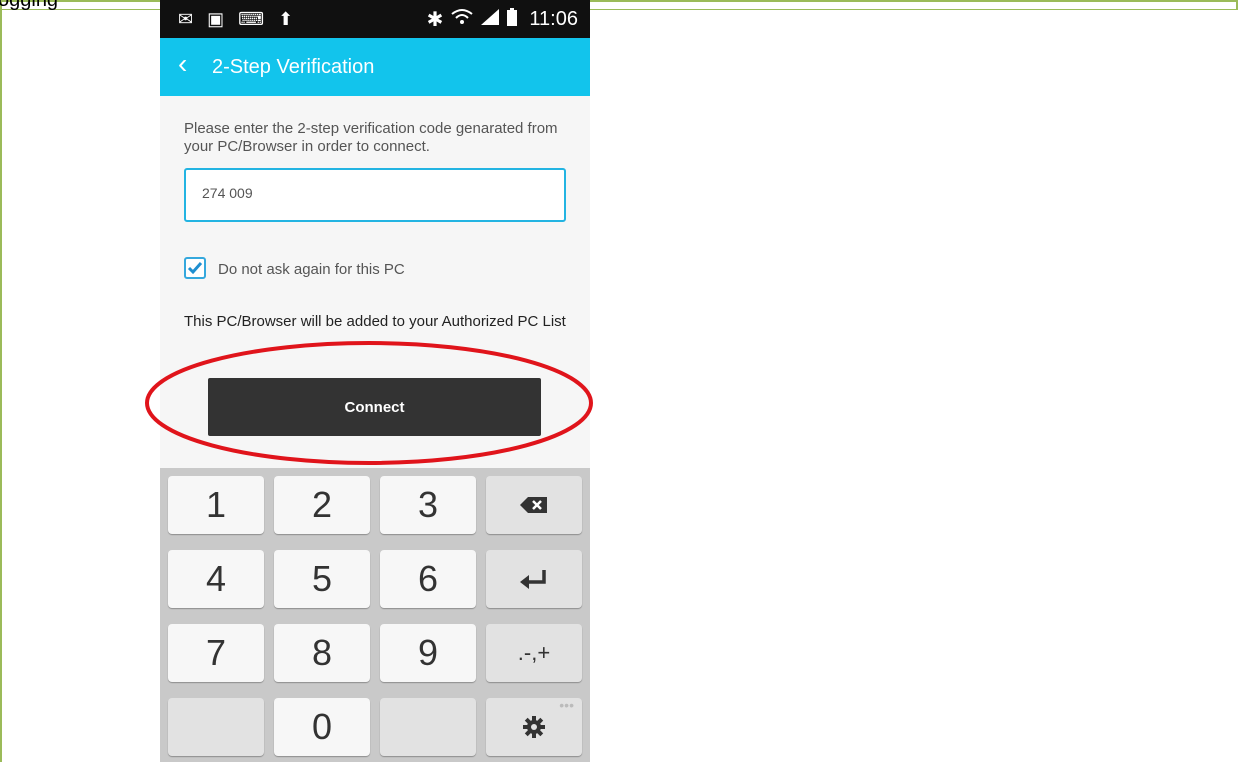  What do you see at coordinates (251, 19) in the screenshot?
I see `keyboard-icon: ⌨` at bounding box center [251, 19].